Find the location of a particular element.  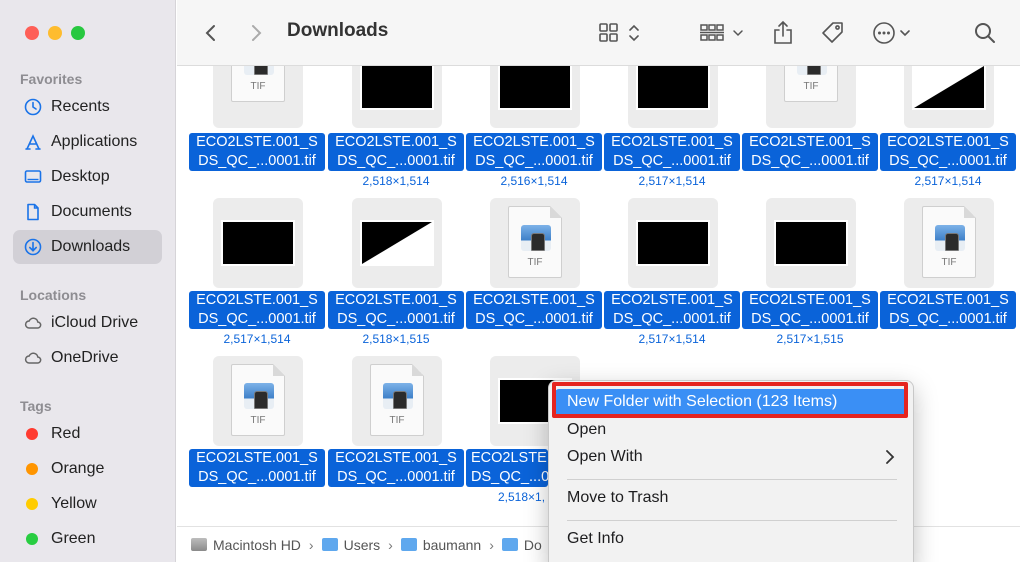

download-icon is located at coordinates (33, 247).